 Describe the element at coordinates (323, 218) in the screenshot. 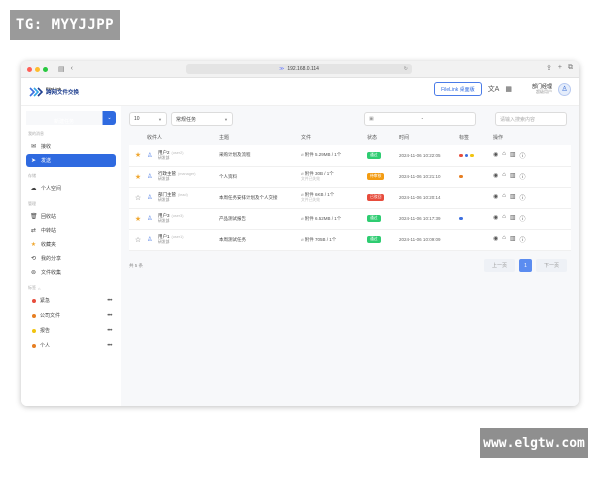

I see `file-info: 附件 6.52MB / 1个` at that location.